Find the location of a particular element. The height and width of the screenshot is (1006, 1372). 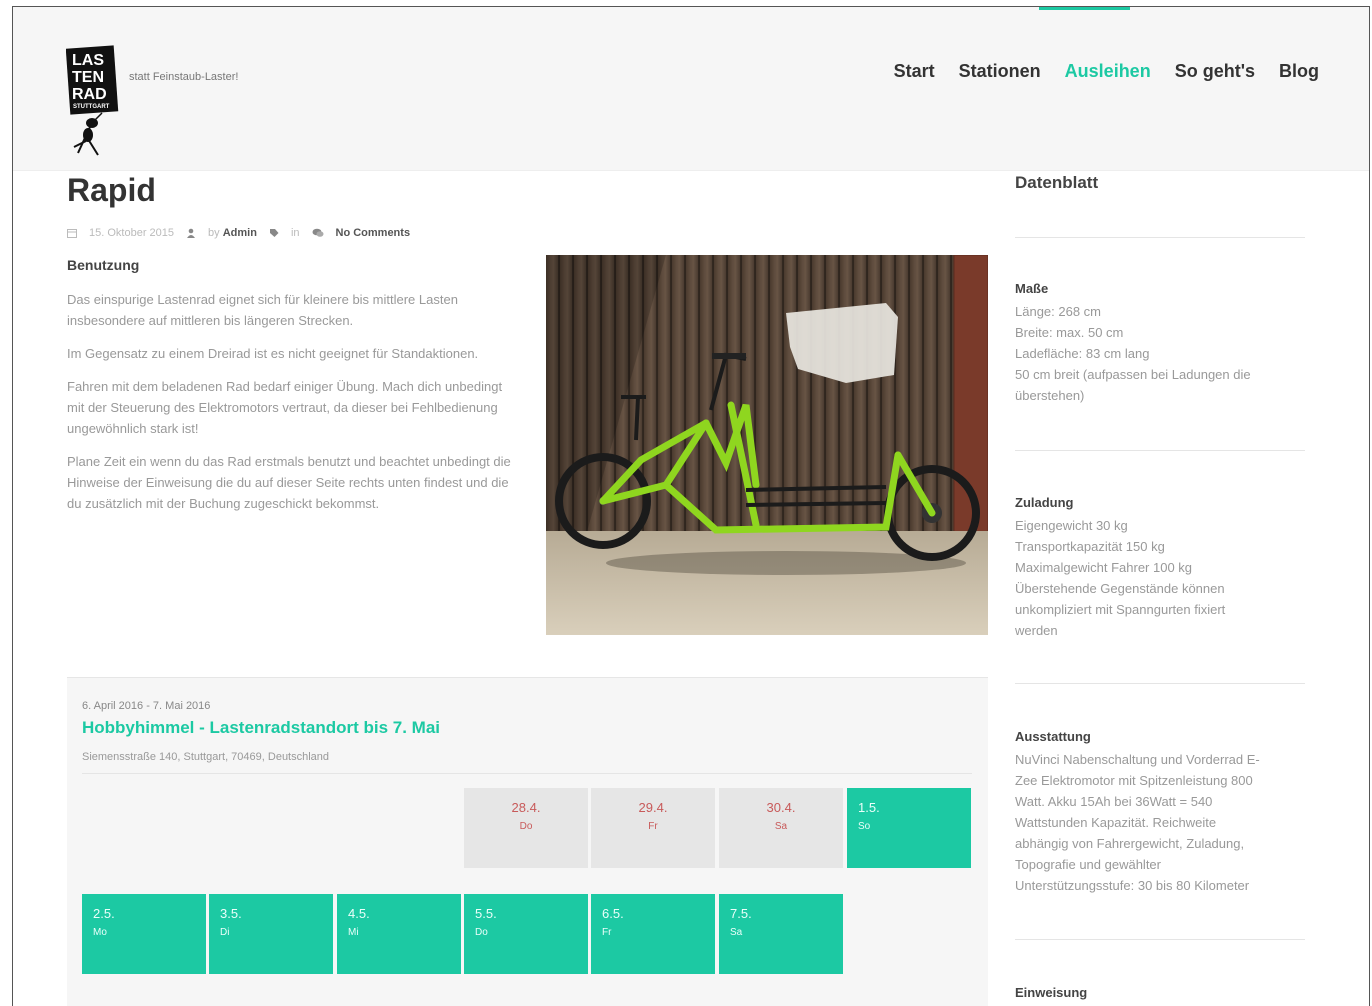

section-heading: Einweisung is located at coordinates (1051, 992).